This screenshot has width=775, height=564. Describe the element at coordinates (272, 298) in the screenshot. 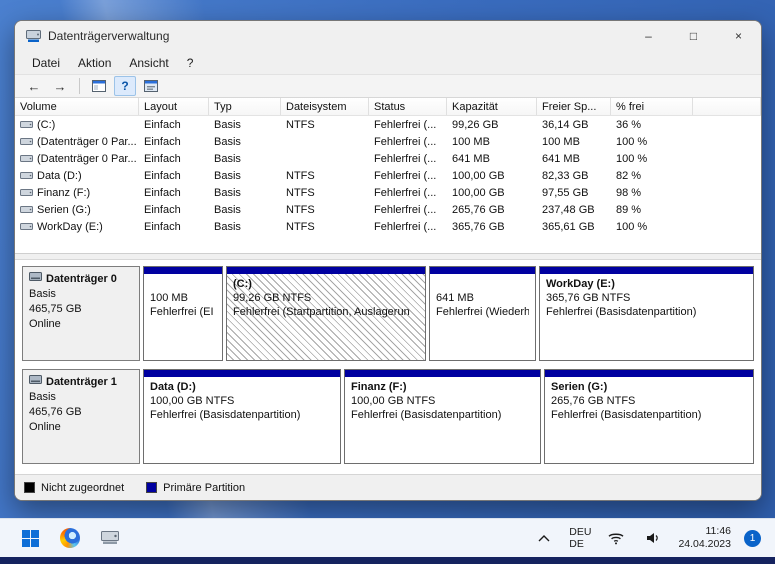

I see `partition-size: 99,26 GB NTFS` at that location.